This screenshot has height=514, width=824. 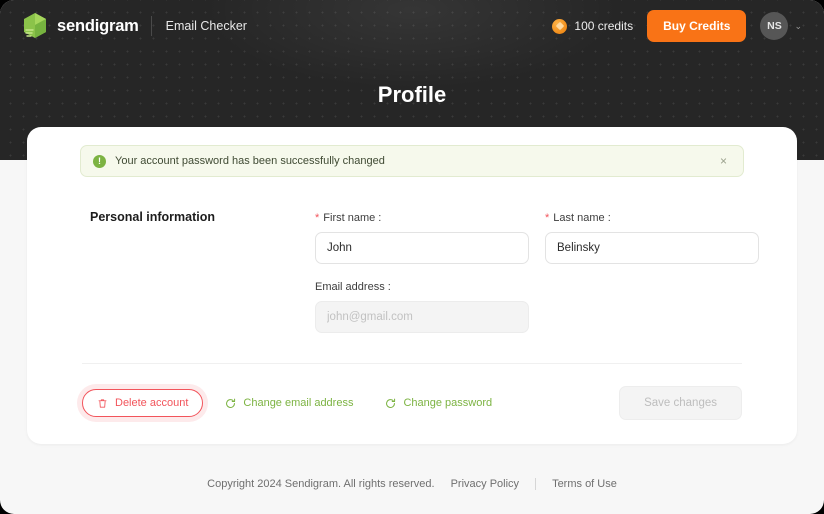 I want to click on credits-indicator: 100 credits, so click(x=593, y=26).